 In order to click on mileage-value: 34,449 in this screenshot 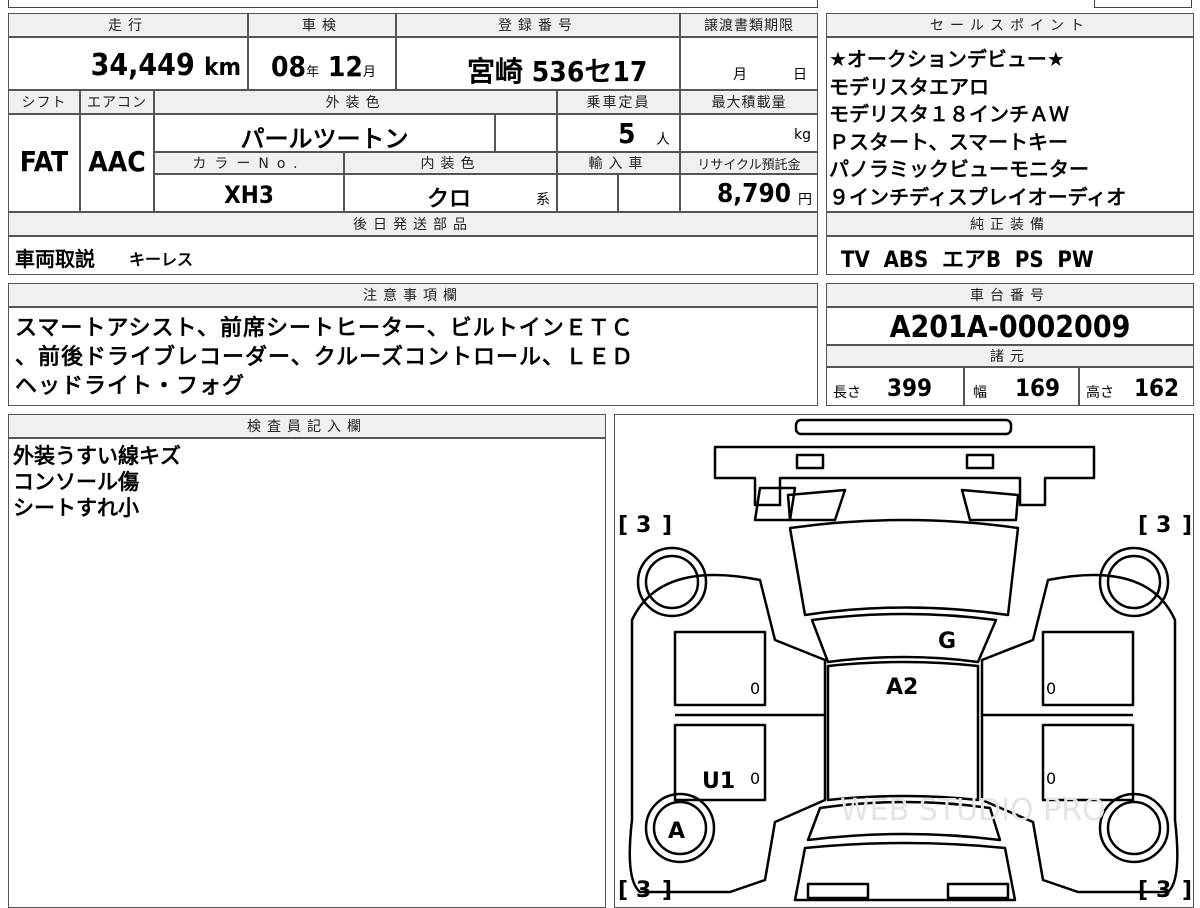, I will do `click(142, 65)`.